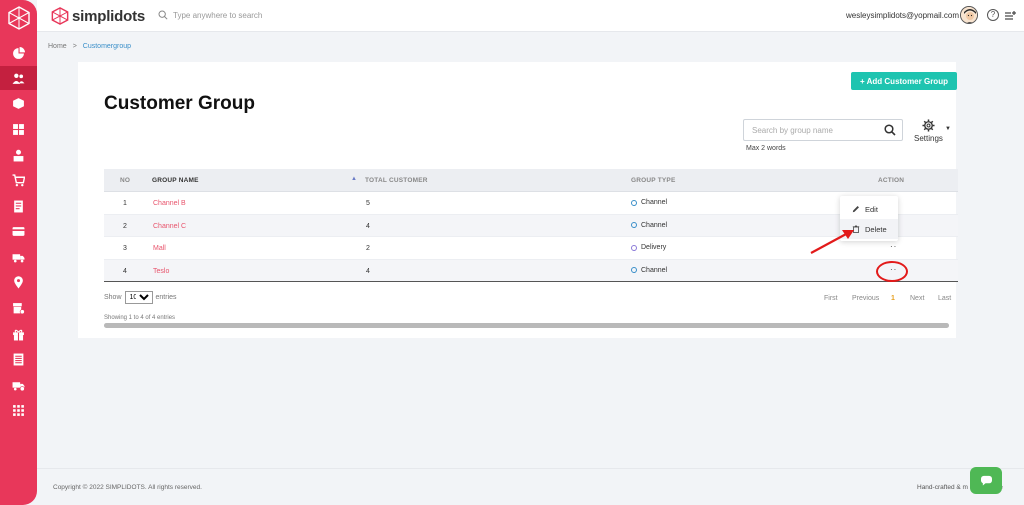 This screenshot has width=1024, height=505. I want to click on pagination-previous: Previous, so click(865, 298).